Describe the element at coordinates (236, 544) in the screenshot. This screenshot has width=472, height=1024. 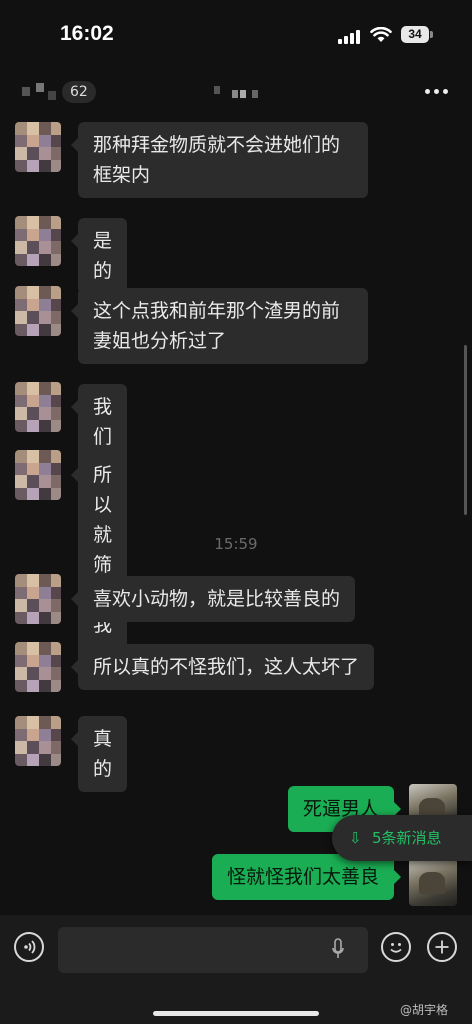
I see `message-timestamp: 15:59` at that location.